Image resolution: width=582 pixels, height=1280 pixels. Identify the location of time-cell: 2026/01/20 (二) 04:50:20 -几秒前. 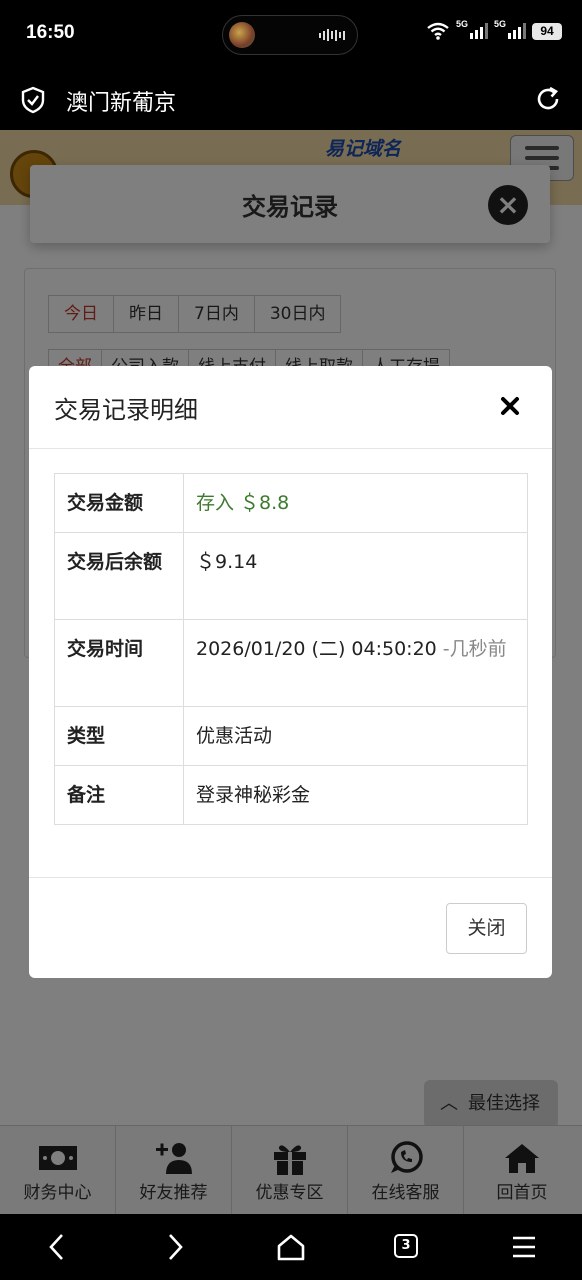
(355, 663).